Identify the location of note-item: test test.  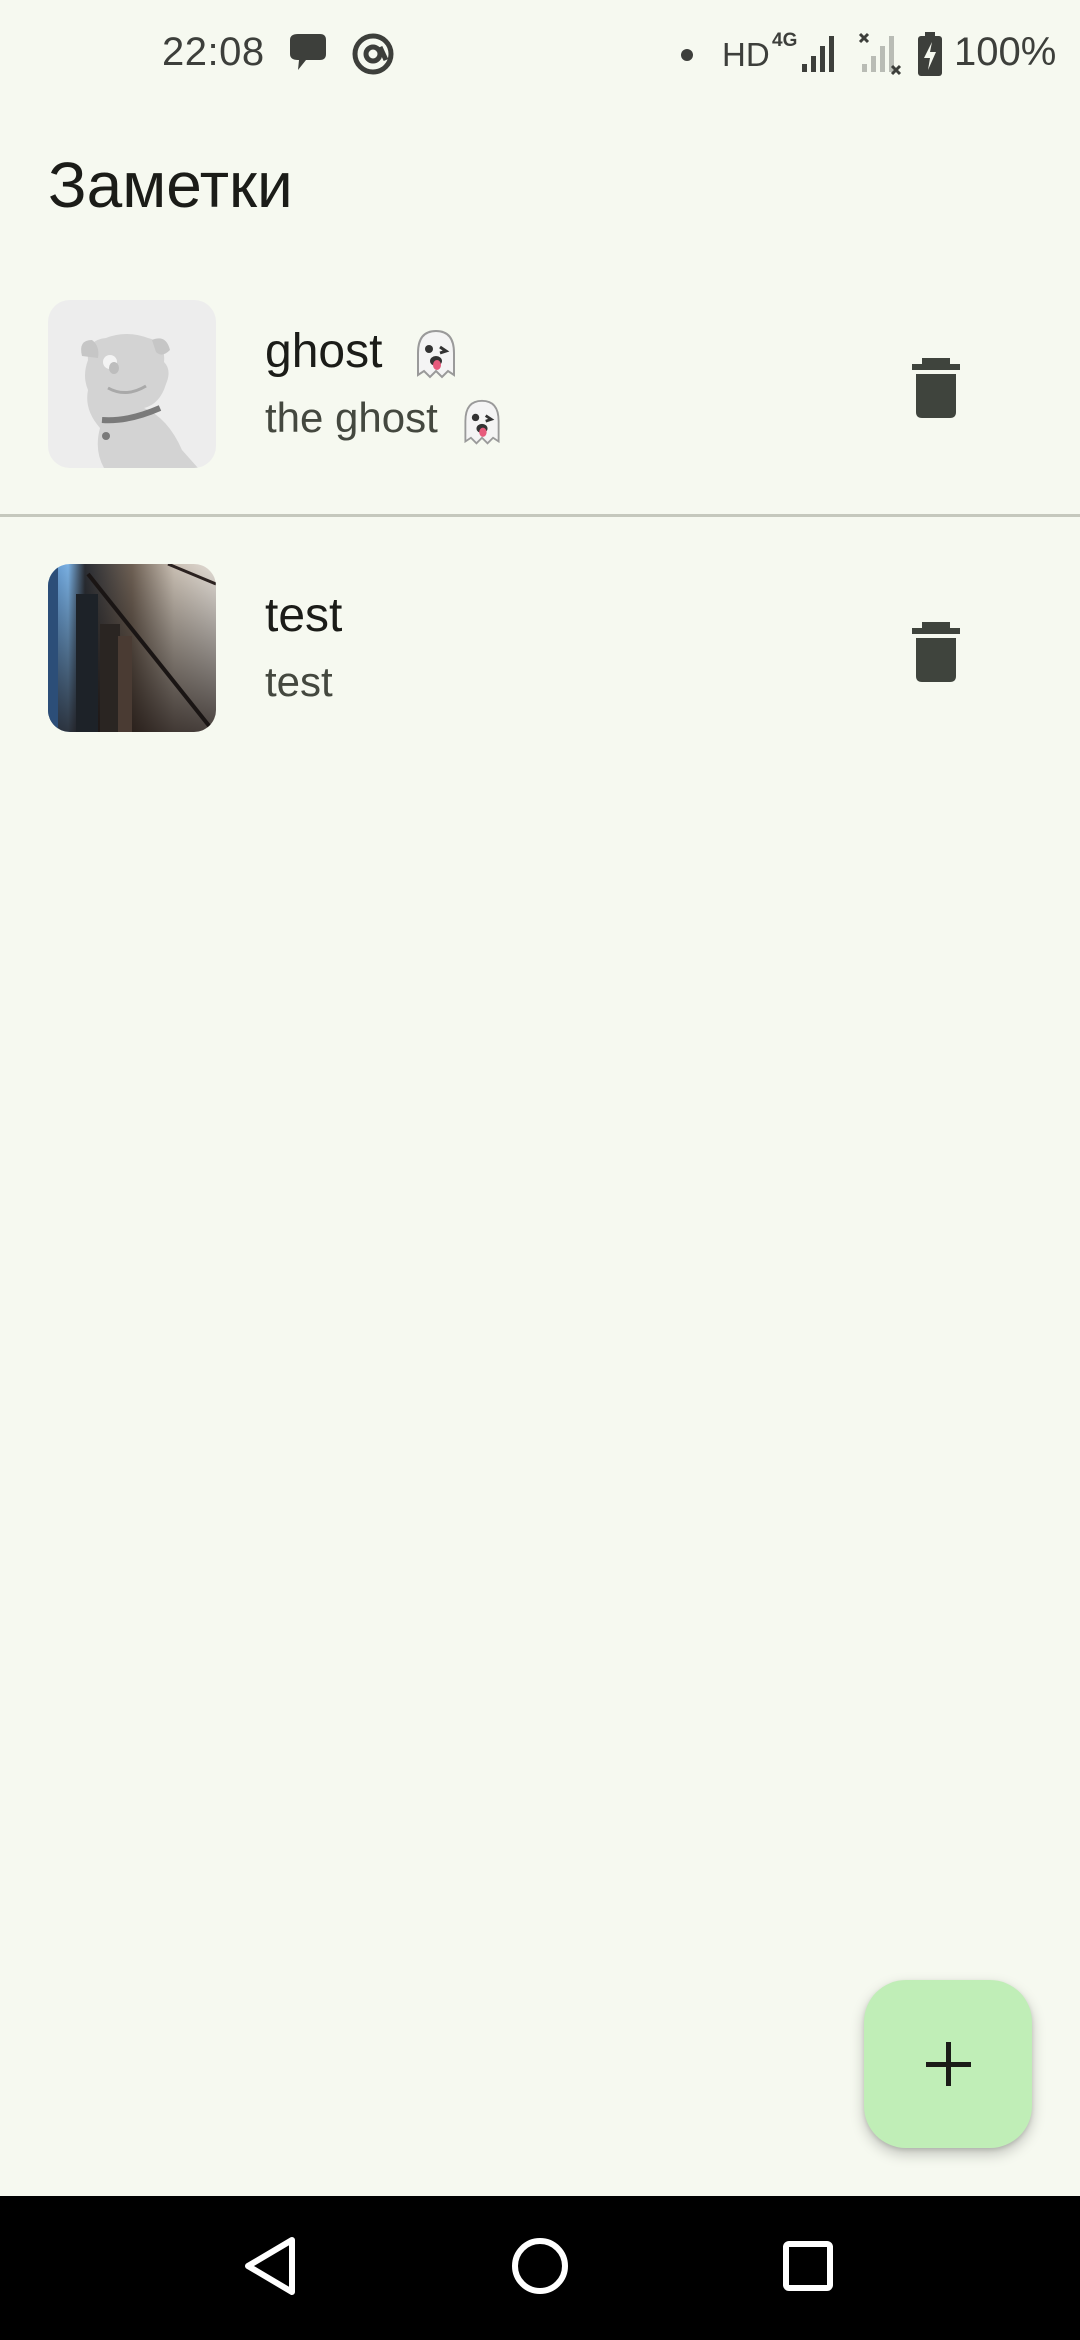
(540, 648).